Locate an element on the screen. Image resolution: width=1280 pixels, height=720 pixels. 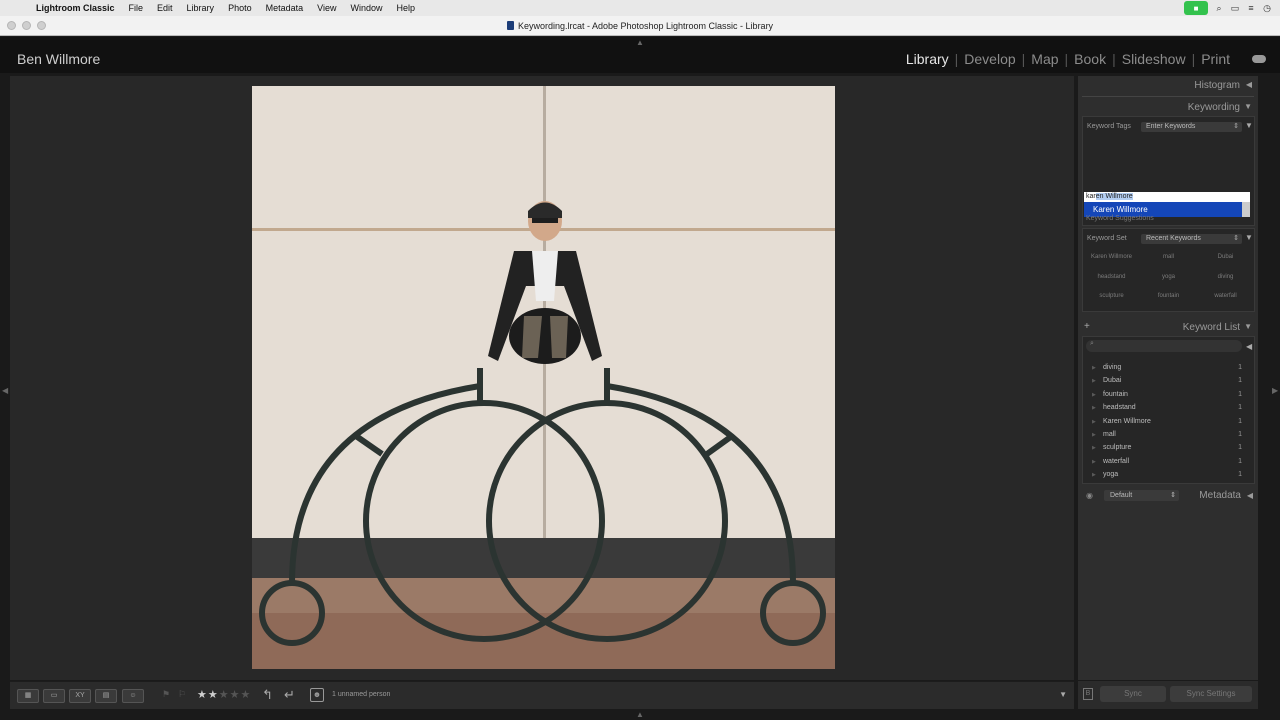
keyword-set-item: Karen Willmore is located at coordinates (1111, 257).